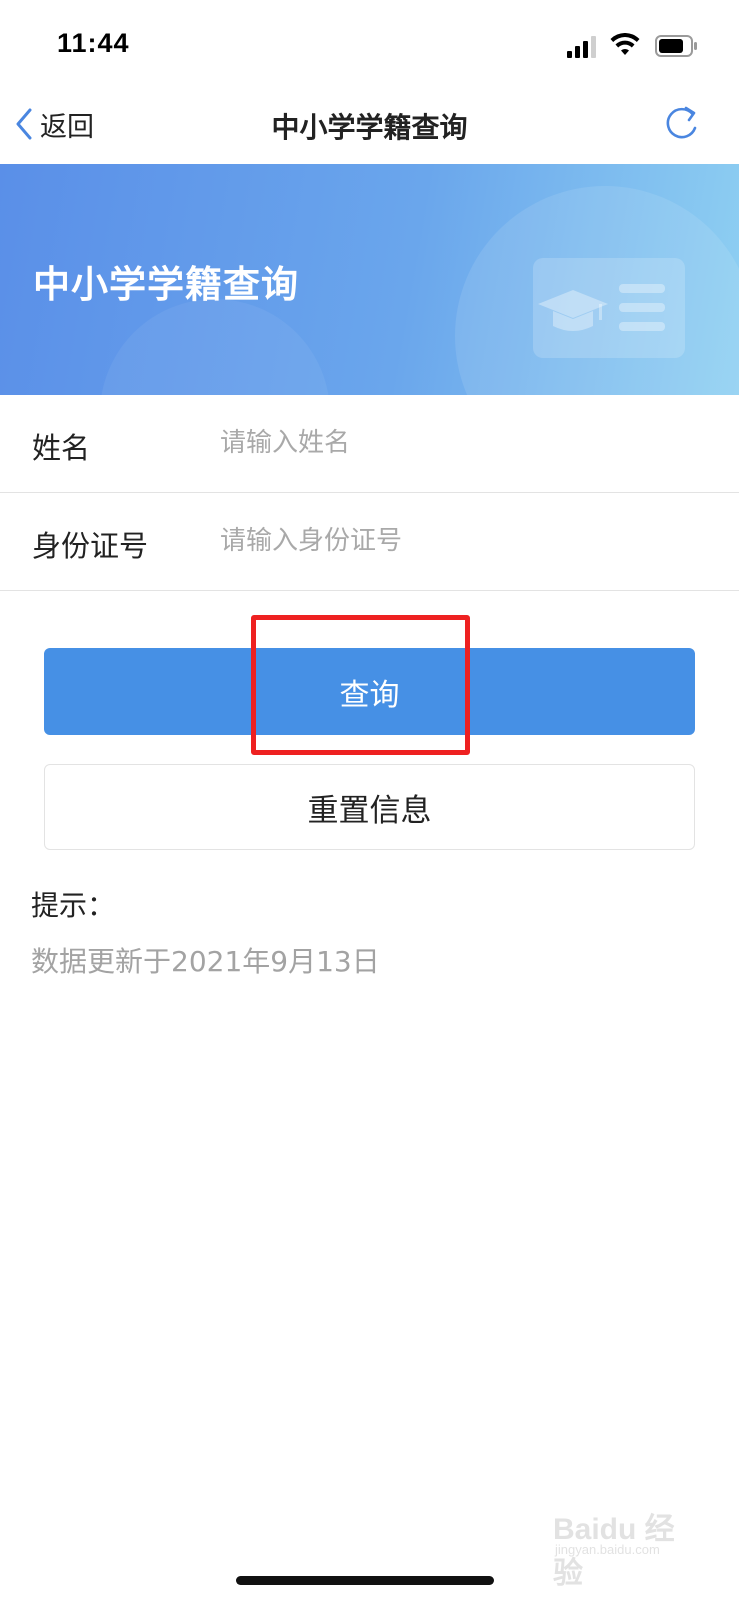 The image size is (739, 1600). Describe the element at coordinates (369, 46) in the screenshot. I see `status-bar: 11:44` at that location.